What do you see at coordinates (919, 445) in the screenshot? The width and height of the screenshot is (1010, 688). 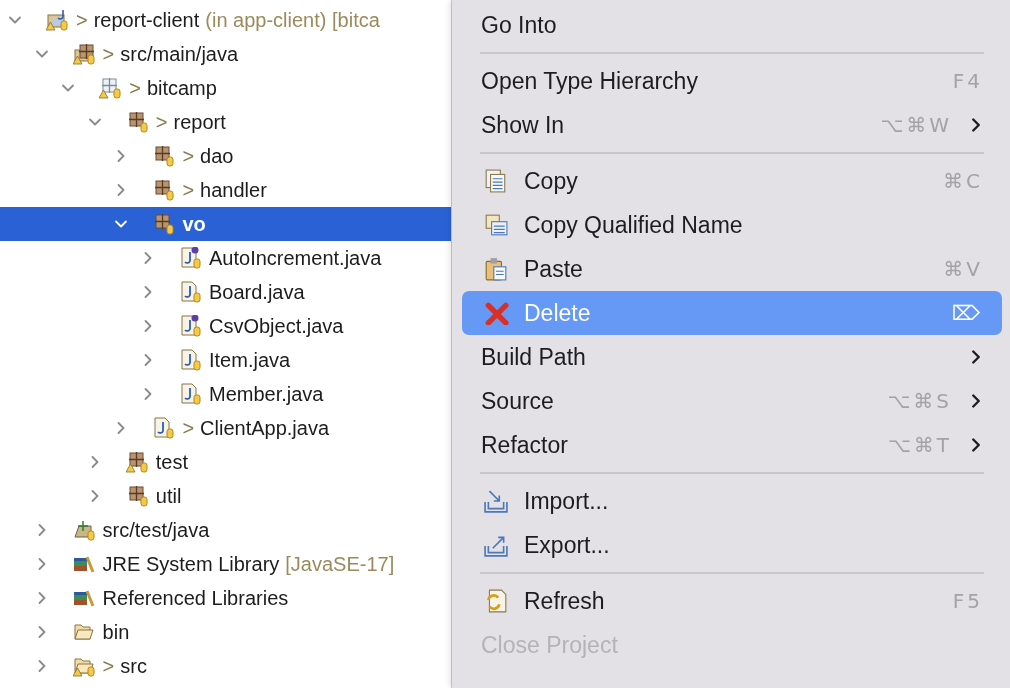 I see `shortcut-label: ⌥⌘T` at bounding box center [919, 445].